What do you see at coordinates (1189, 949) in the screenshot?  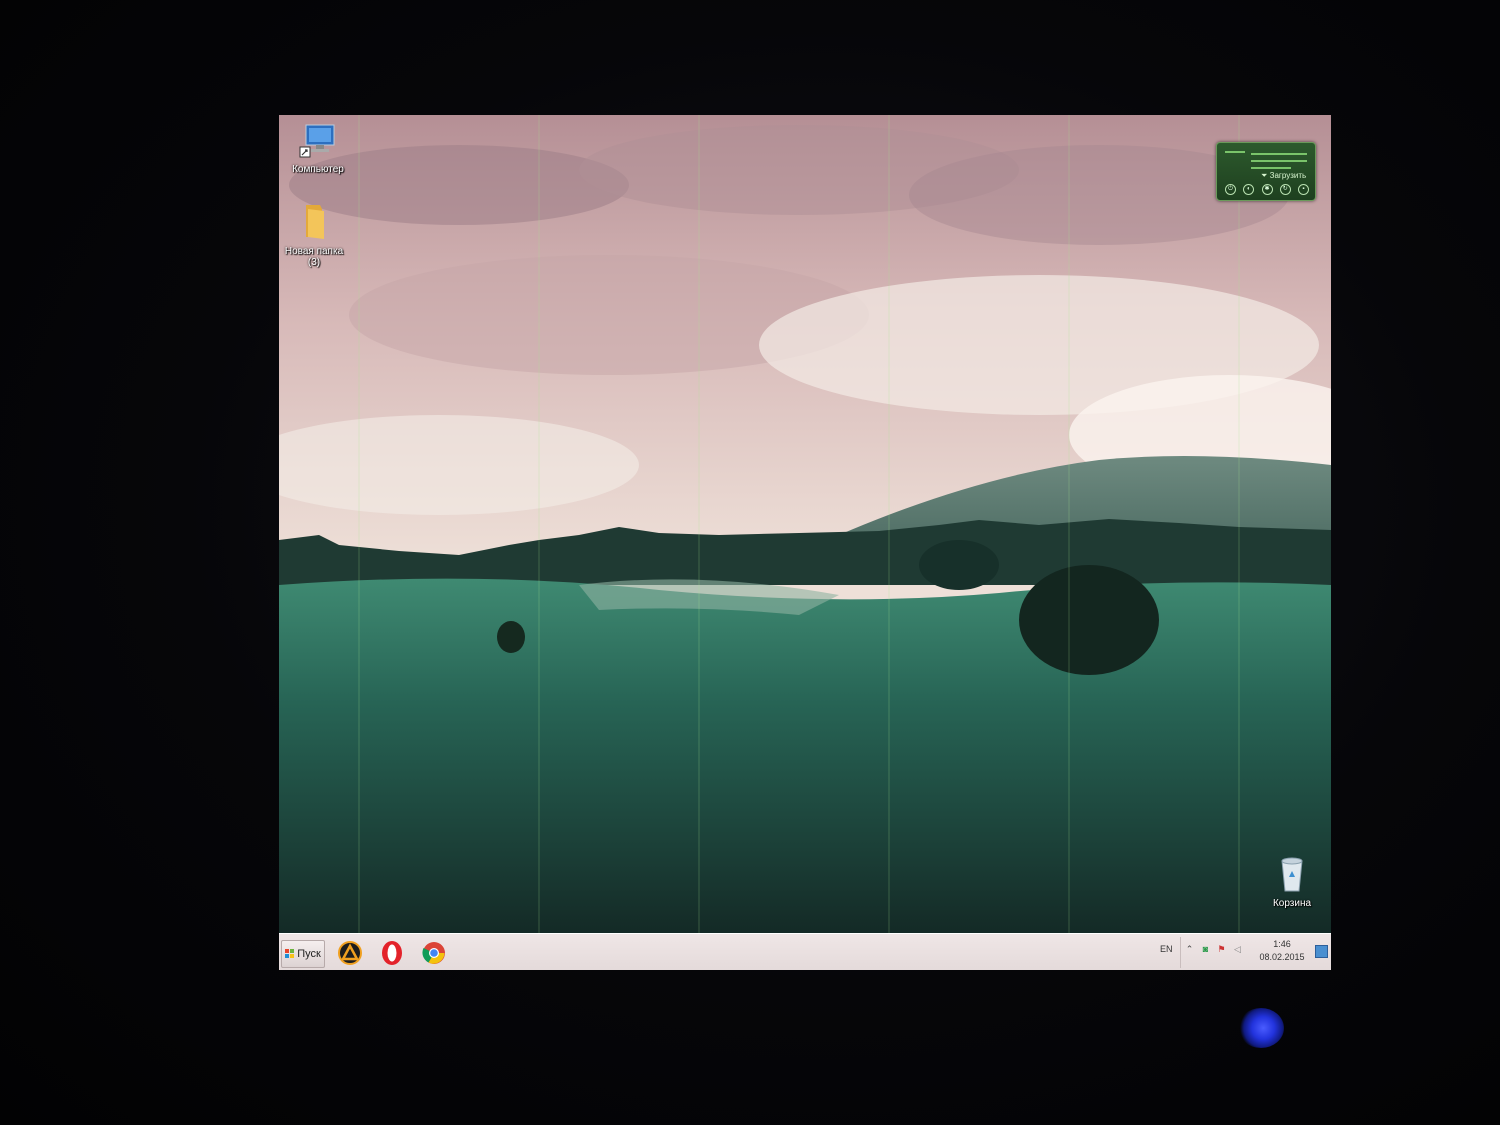 I see `expand-tray-icon: ⌃` at bounding box center [1189, 949].